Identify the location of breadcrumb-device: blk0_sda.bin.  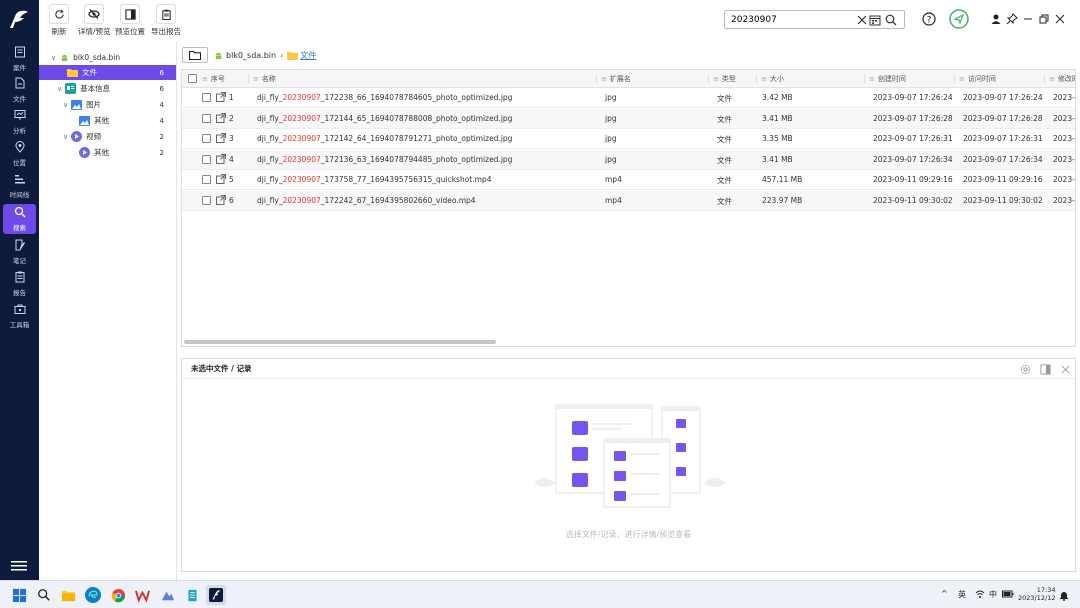
(251, 55).